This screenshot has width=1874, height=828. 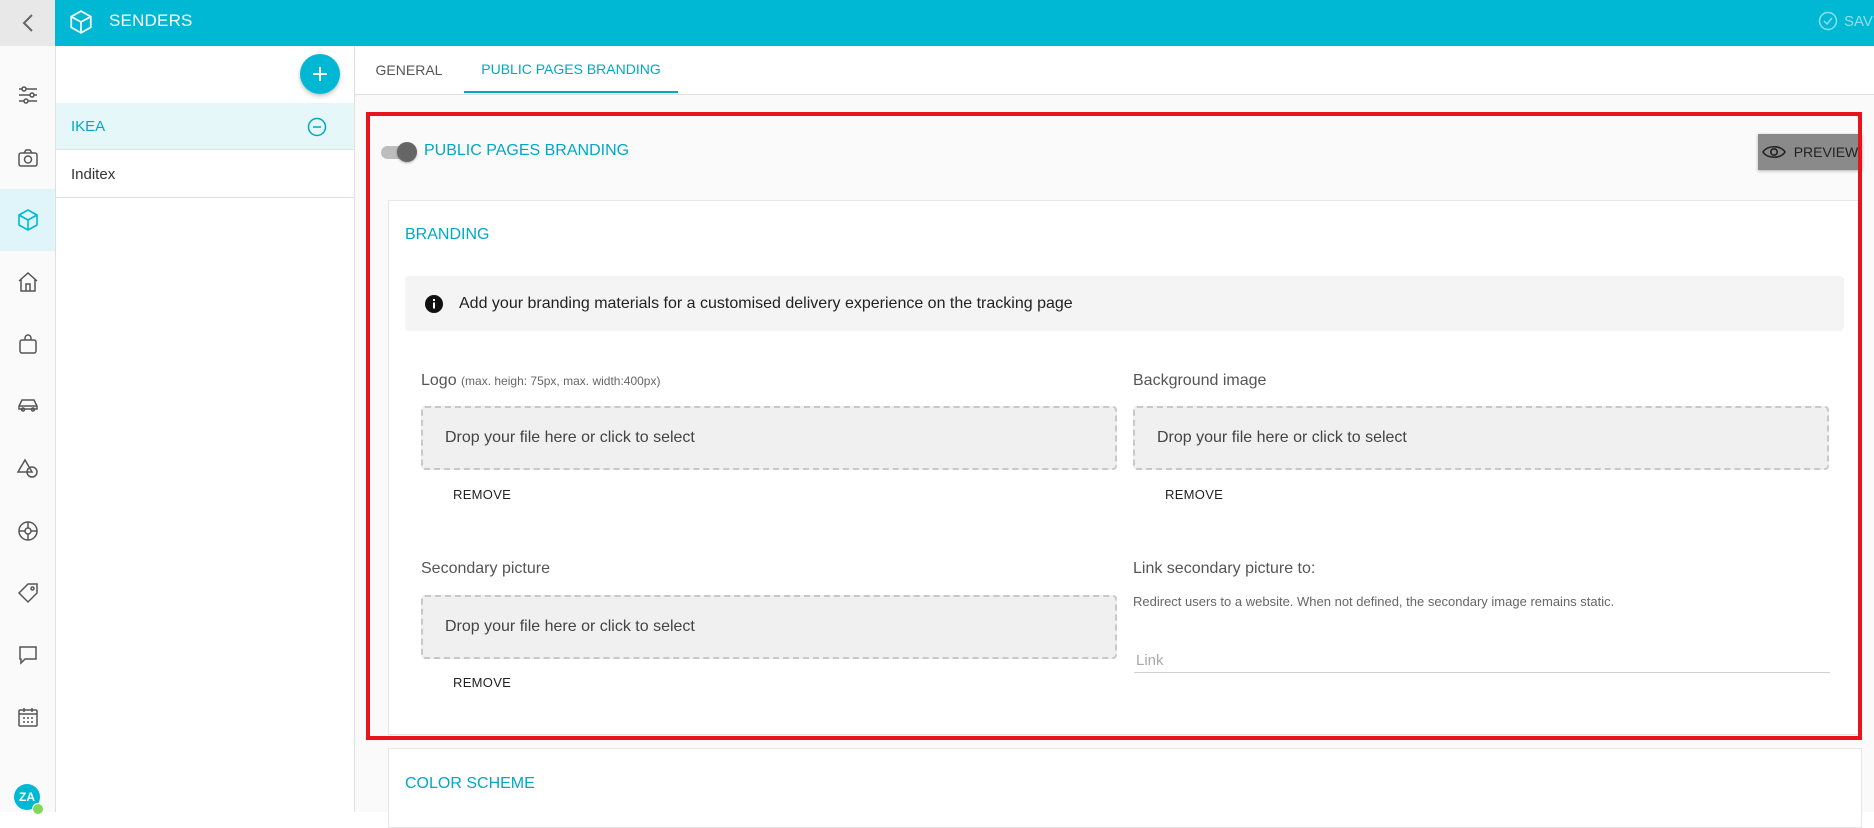 I want to click on shapes-icon, so click(x=27, y=468).